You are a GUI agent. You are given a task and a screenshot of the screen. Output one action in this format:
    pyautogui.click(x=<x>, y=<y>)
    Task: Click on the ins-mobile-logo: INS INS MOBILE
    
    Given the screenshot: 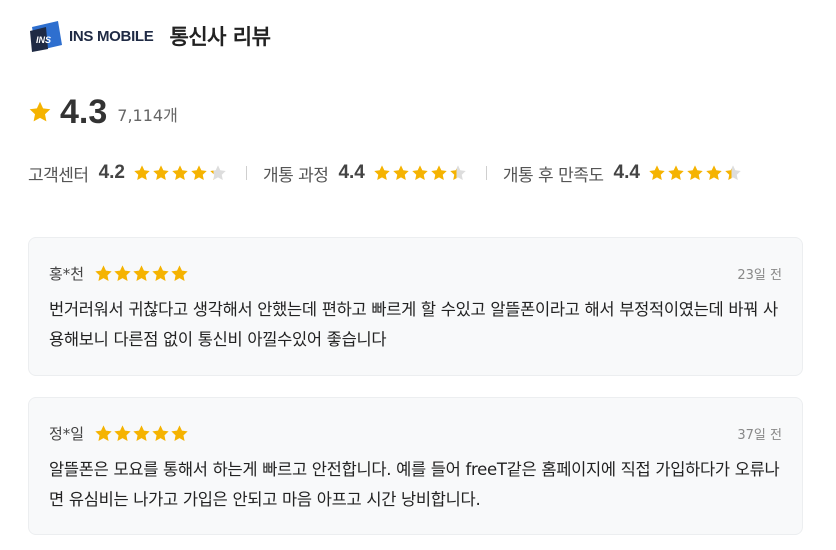 What is the action you would take?
    pyautogui.click(x=91, y=36)
    